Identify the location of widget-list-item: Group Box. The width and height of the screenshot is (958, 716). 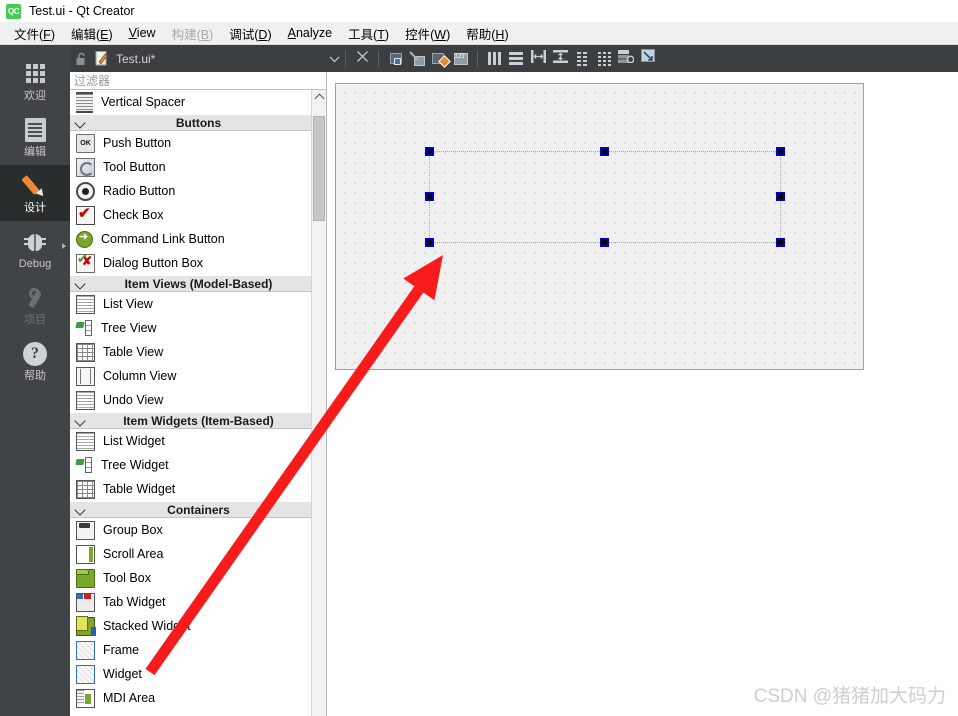
(198, 530).